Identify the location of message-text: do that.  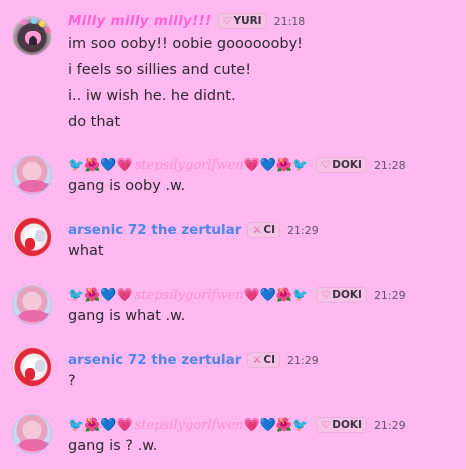
(94, 122).